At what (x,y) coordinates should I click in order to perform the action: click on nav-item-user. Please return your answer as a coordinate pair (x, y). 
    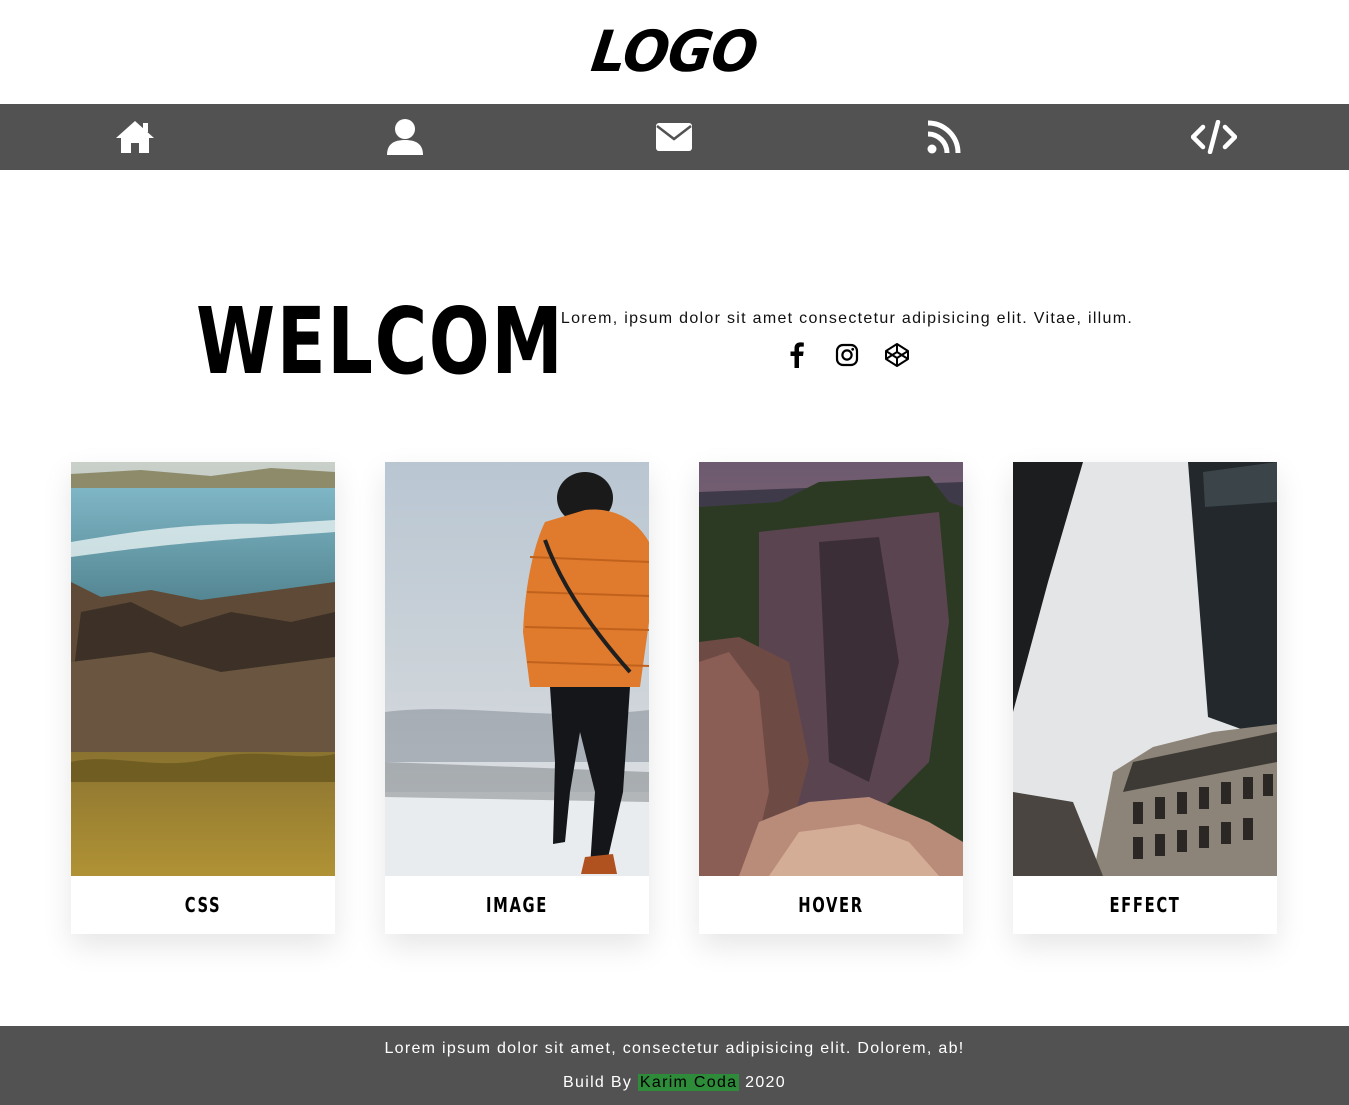
    Looking at the image, I should click on (405, 137).